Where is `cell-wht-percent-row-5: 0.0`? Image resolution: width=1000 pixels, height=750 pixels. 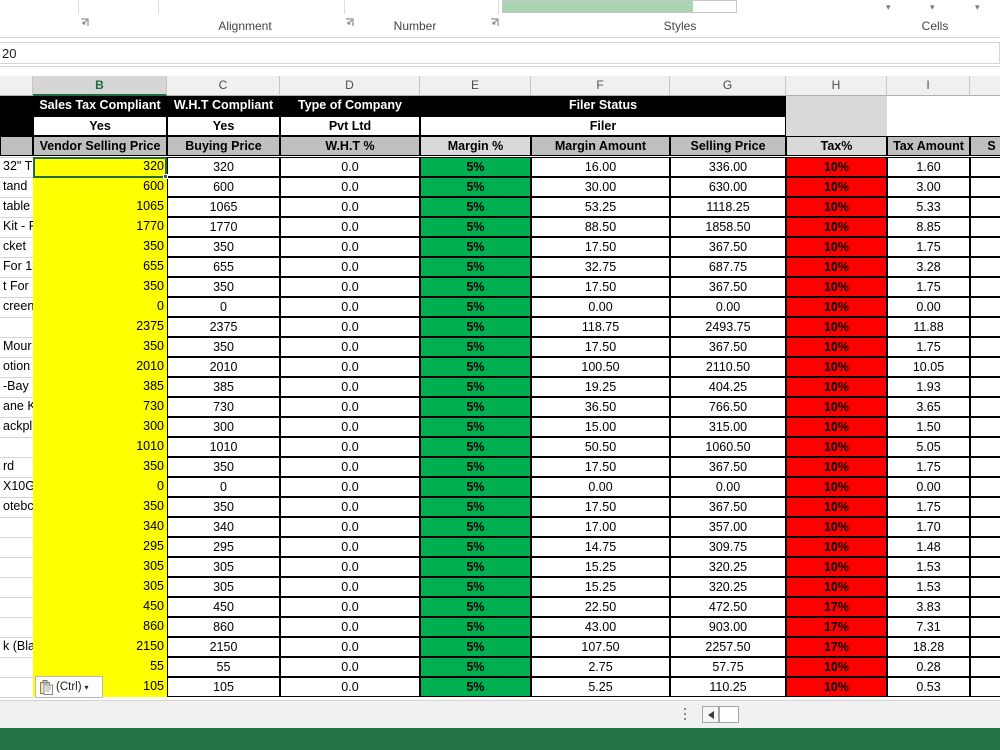 cell-wht-percent-row-5: 0.0 is located at coordinates (350, 247).